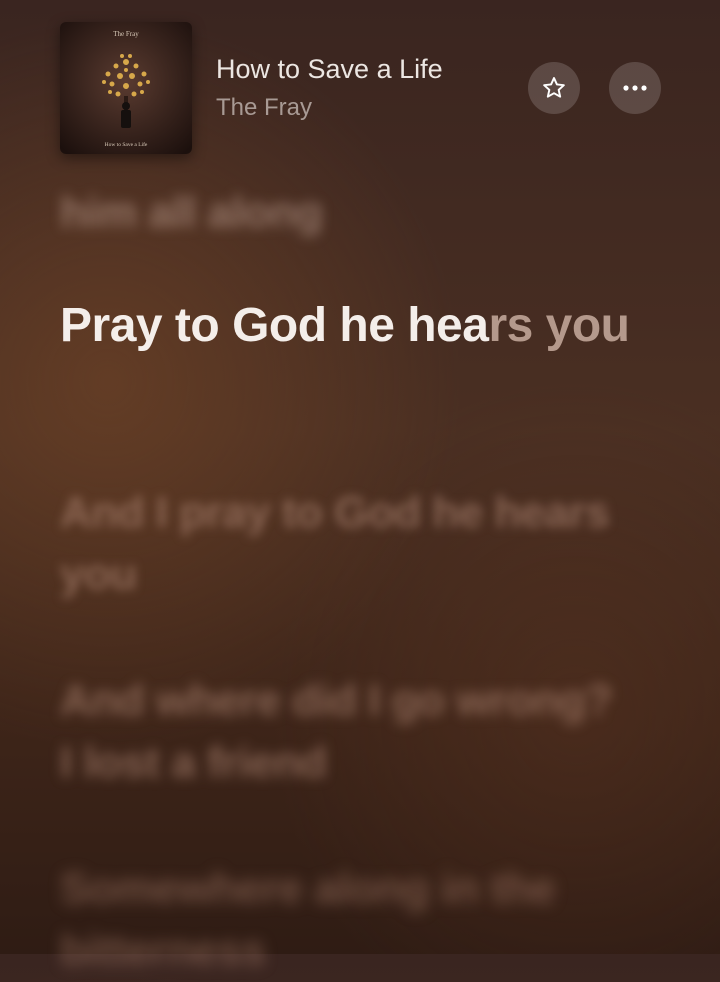 The height and width of the screenshot is (982, 720). I want to click on song-artist: The Fray, so click(264, 108).